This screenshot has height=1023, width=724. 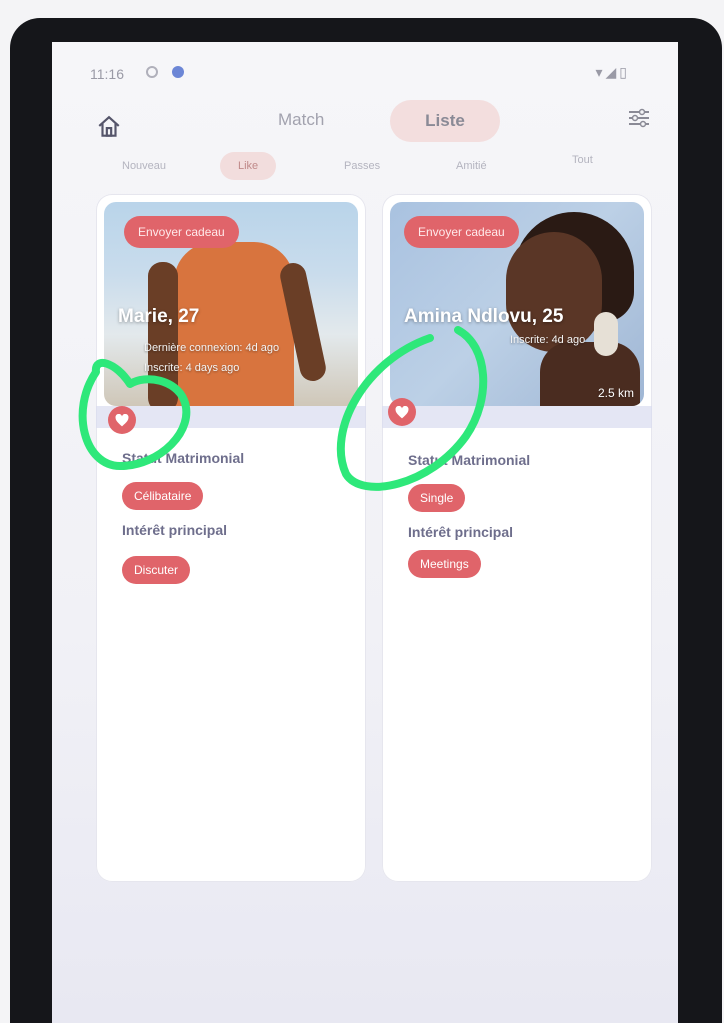 I want to click on filter-icon, so click(x=639, y=118).